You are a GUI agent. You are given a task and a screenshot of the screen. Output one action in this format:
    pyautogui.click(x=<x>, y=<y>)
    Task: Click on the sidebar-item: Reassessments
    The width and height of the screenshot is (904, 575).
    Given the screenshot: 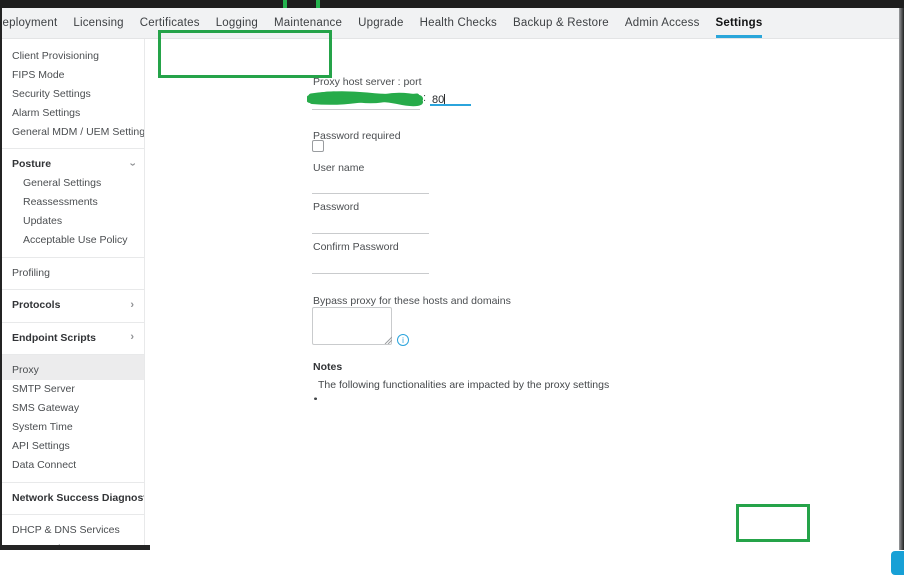 What is the action you would take?
    pyautogui.click(x=73, y=202)
    